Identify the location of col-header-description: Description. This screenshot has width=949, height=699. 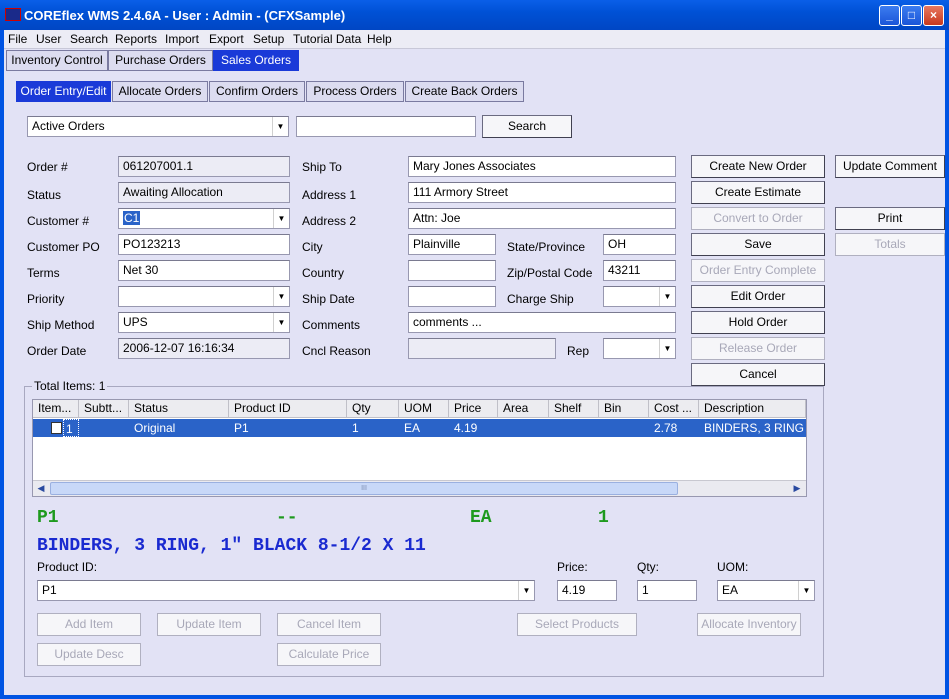
(752, 409).